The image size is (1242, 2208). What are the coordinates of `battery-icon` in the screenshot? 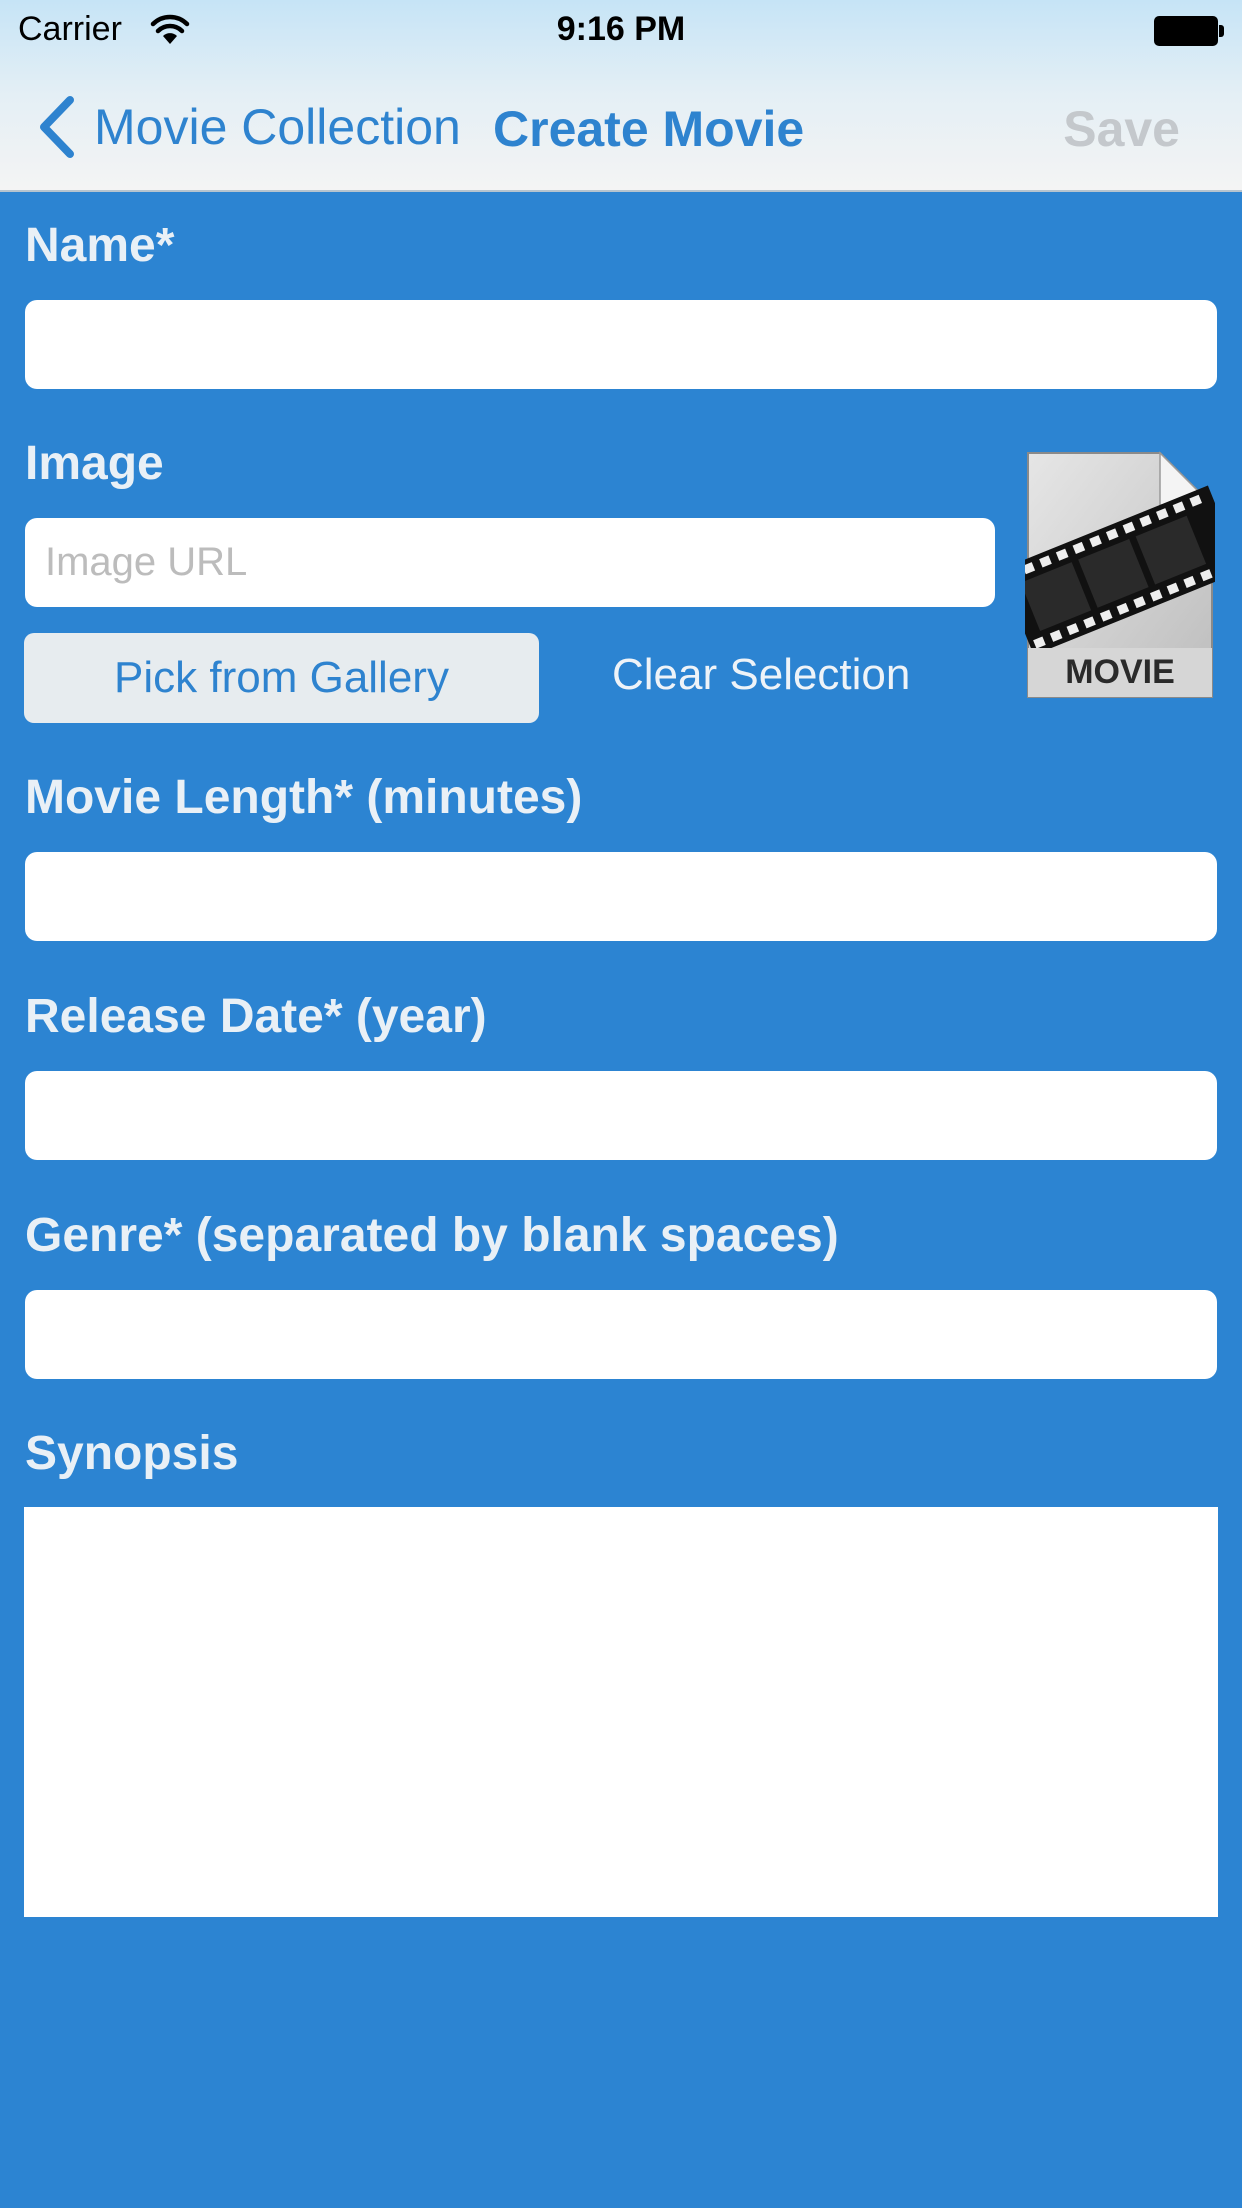 It's located at (1189, 31).